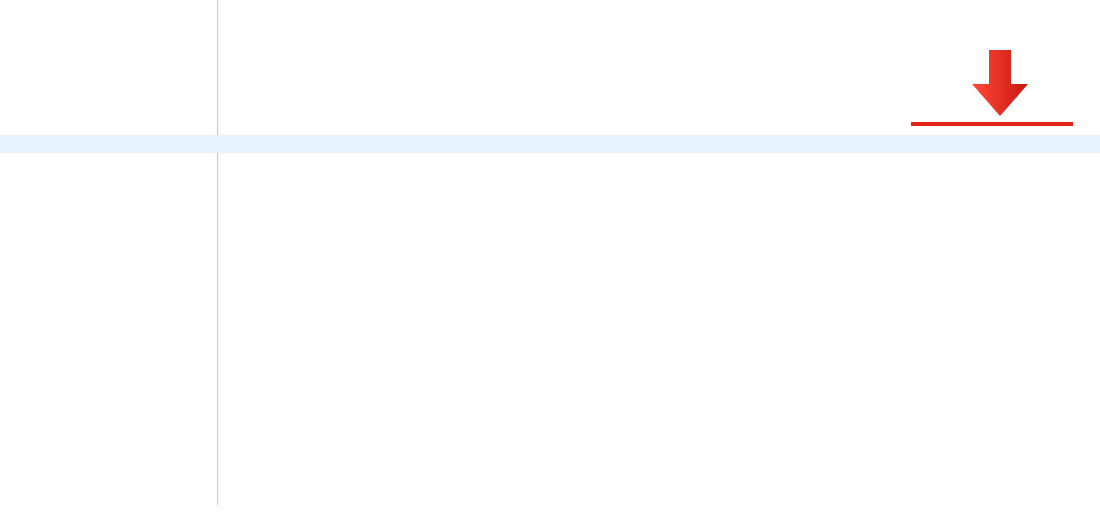 This screenshot has width=1100, height=513. I want to click on code-line: {/foreach}, so click(550, 252).